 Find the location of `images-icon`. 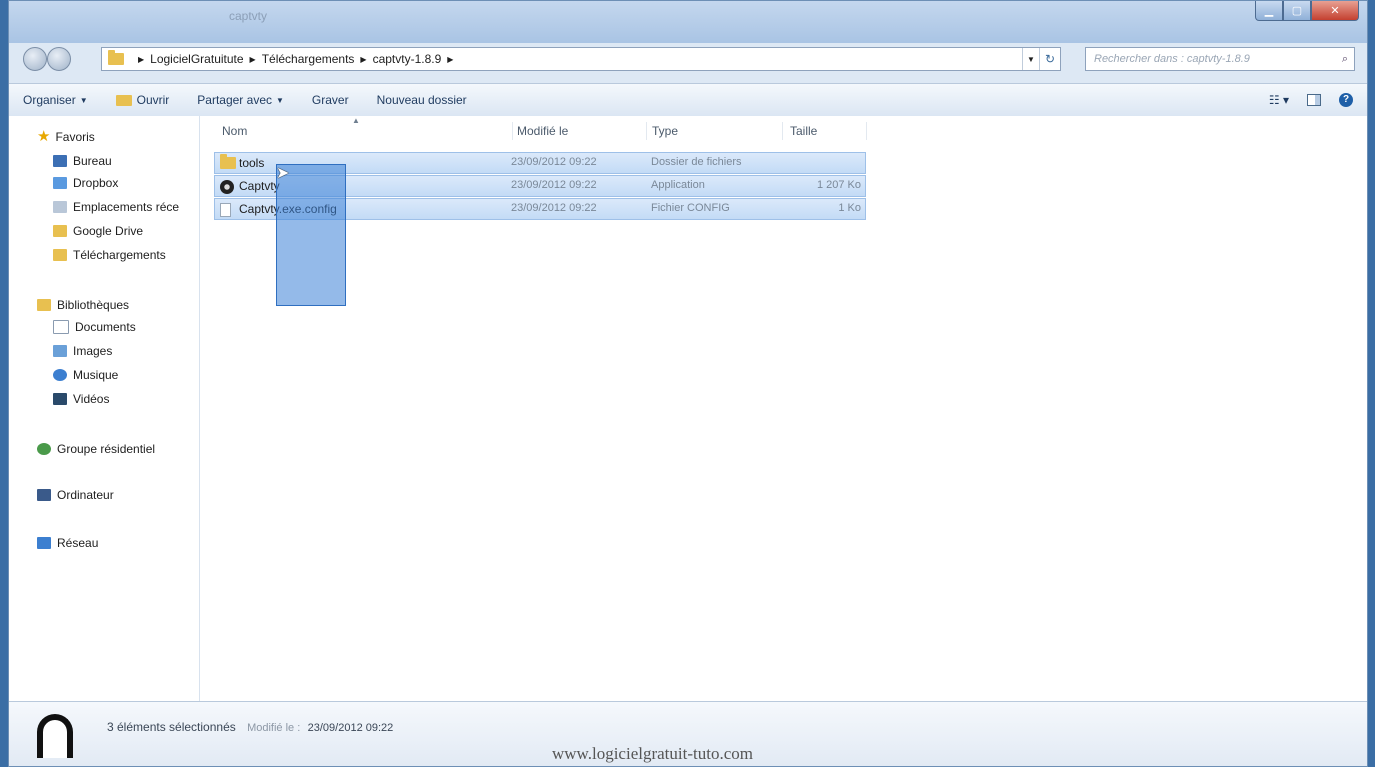

images-icon is located at coordinates (60, 351).